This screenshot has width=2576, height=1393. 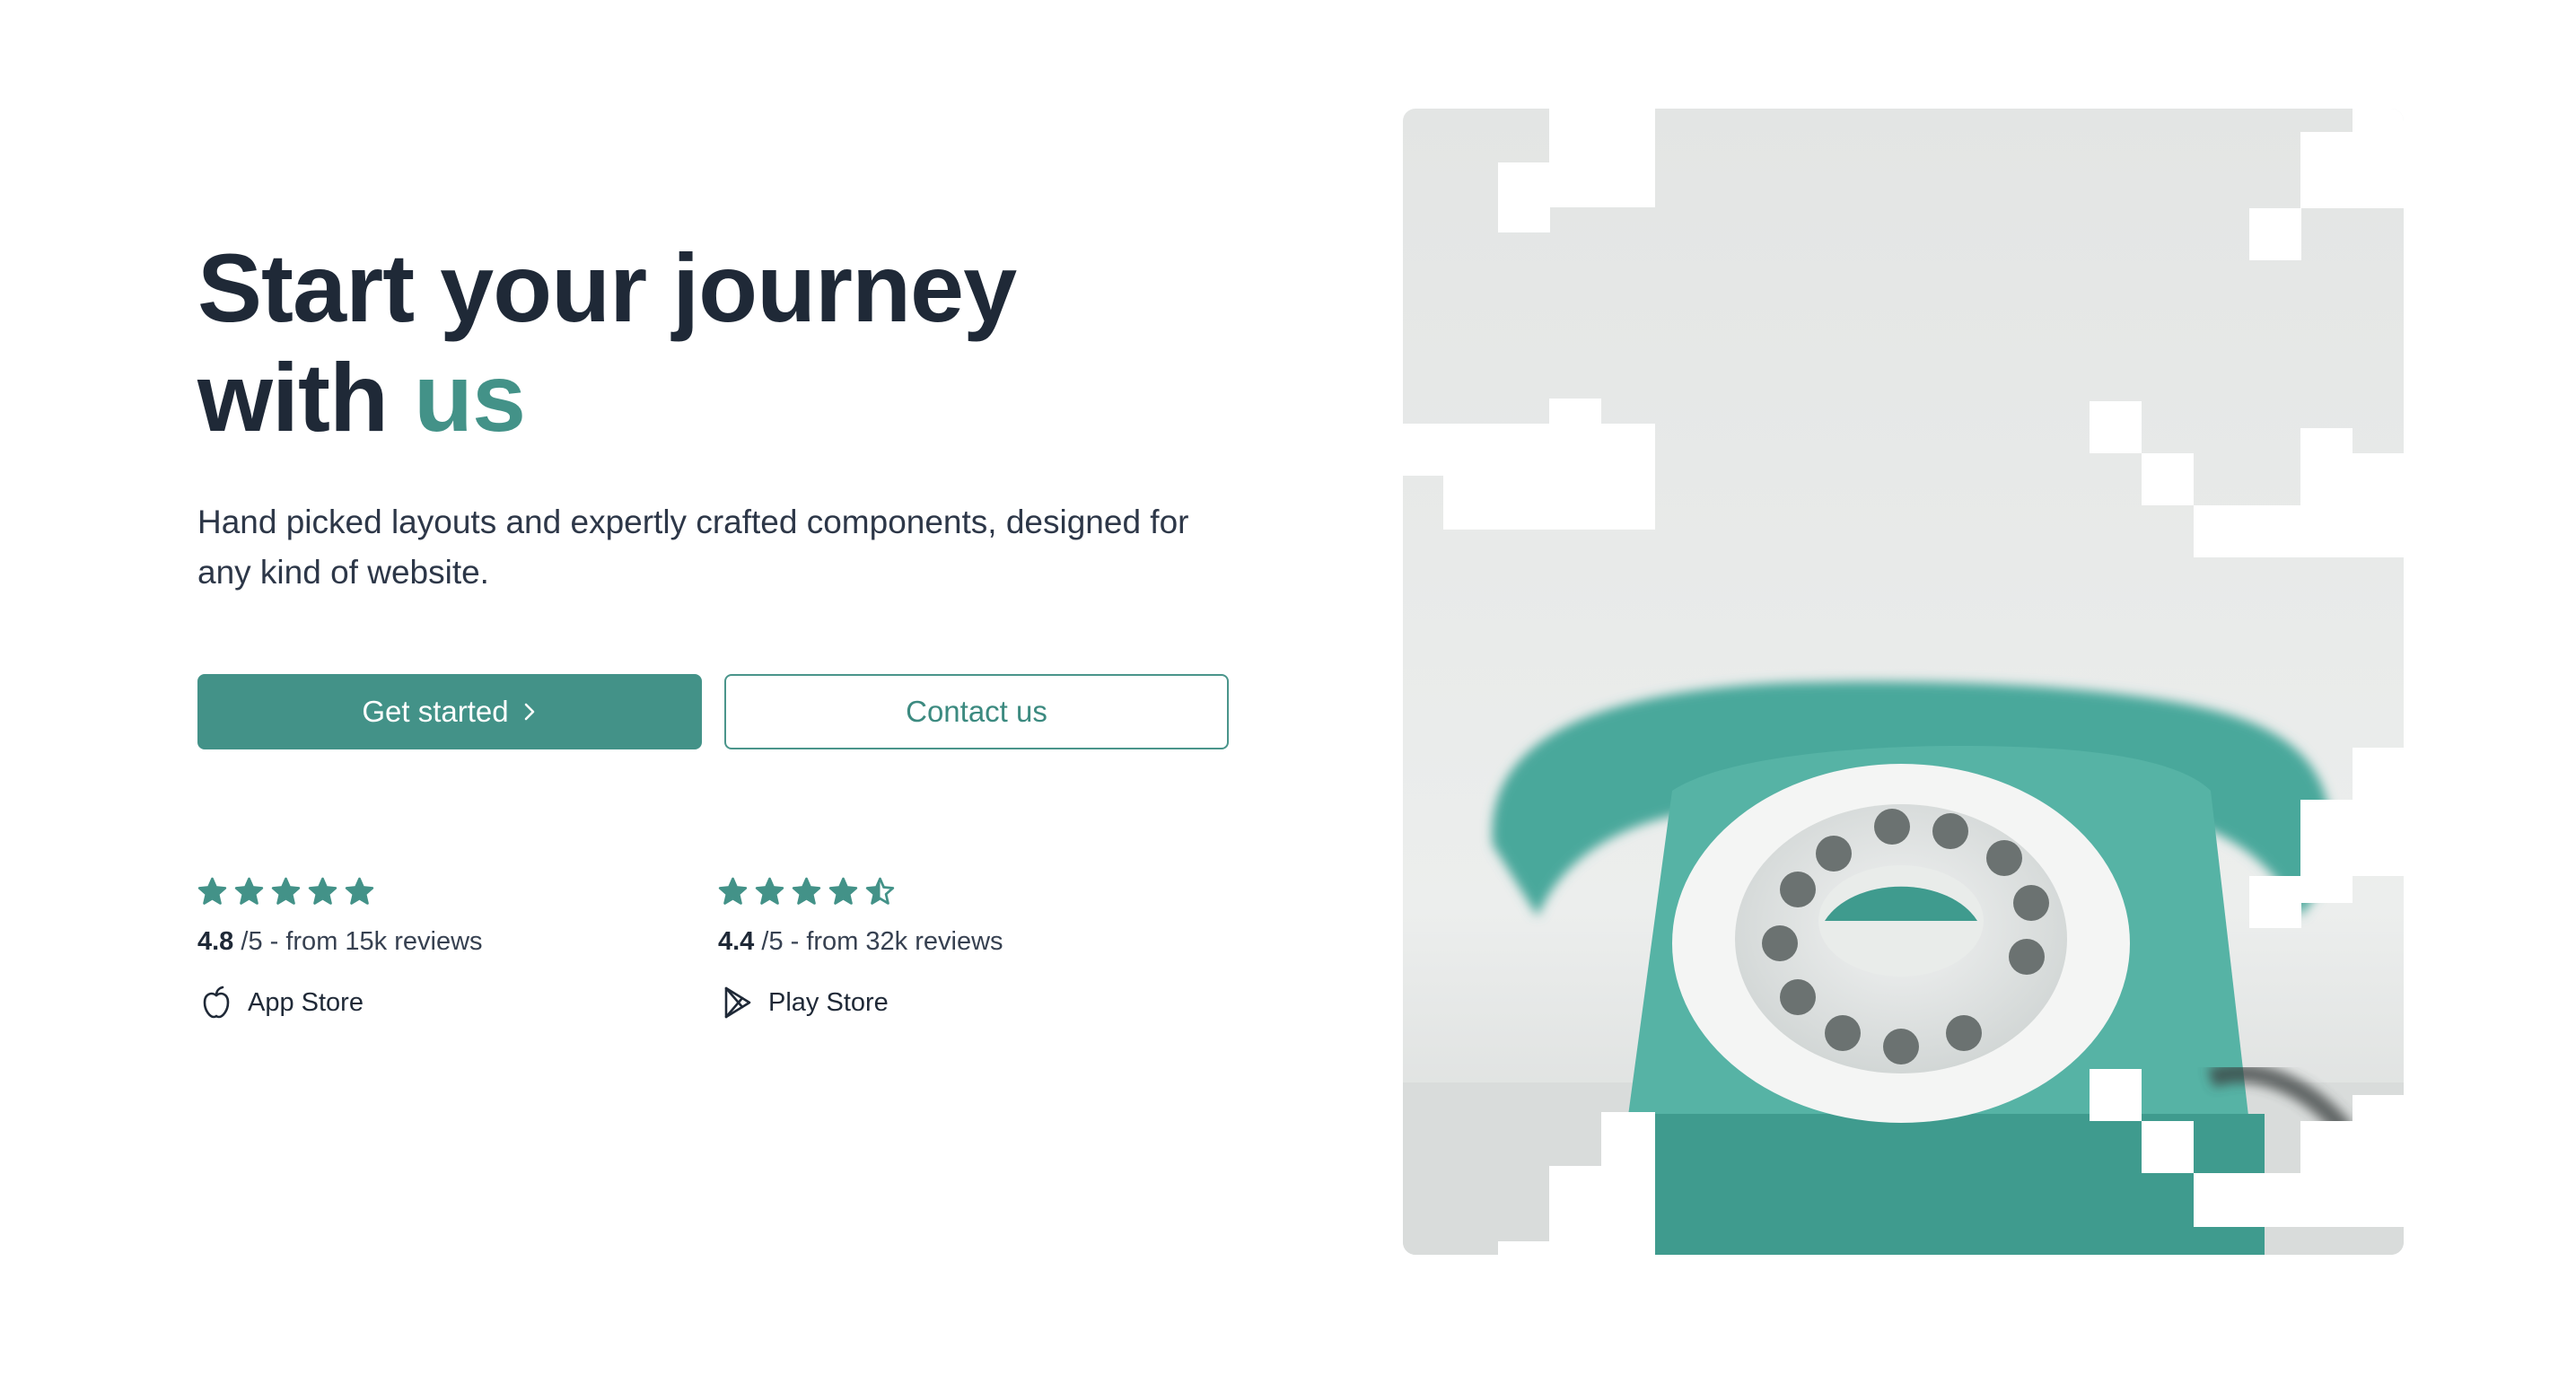 I want to click on star-half-icon, so click(x=880, y=891).